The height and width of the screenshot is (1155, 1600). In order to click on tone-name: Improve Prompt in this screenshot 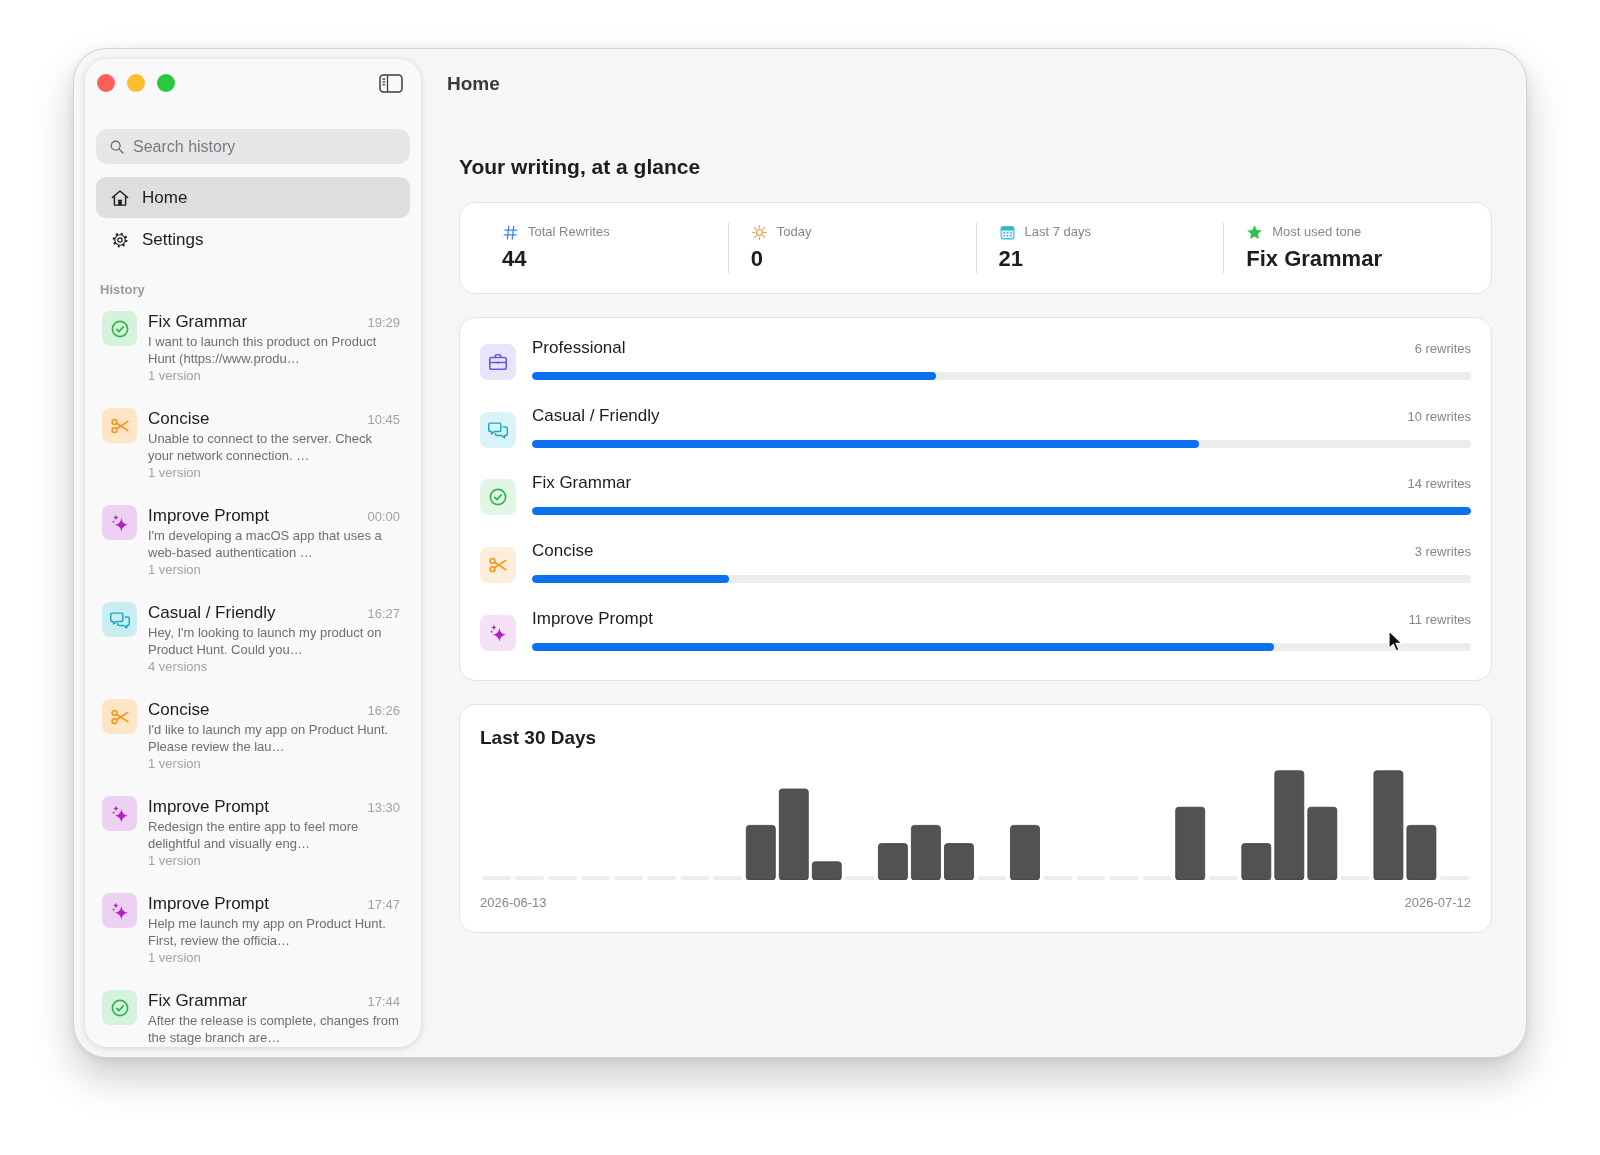, I will do `click(592, 618)`.